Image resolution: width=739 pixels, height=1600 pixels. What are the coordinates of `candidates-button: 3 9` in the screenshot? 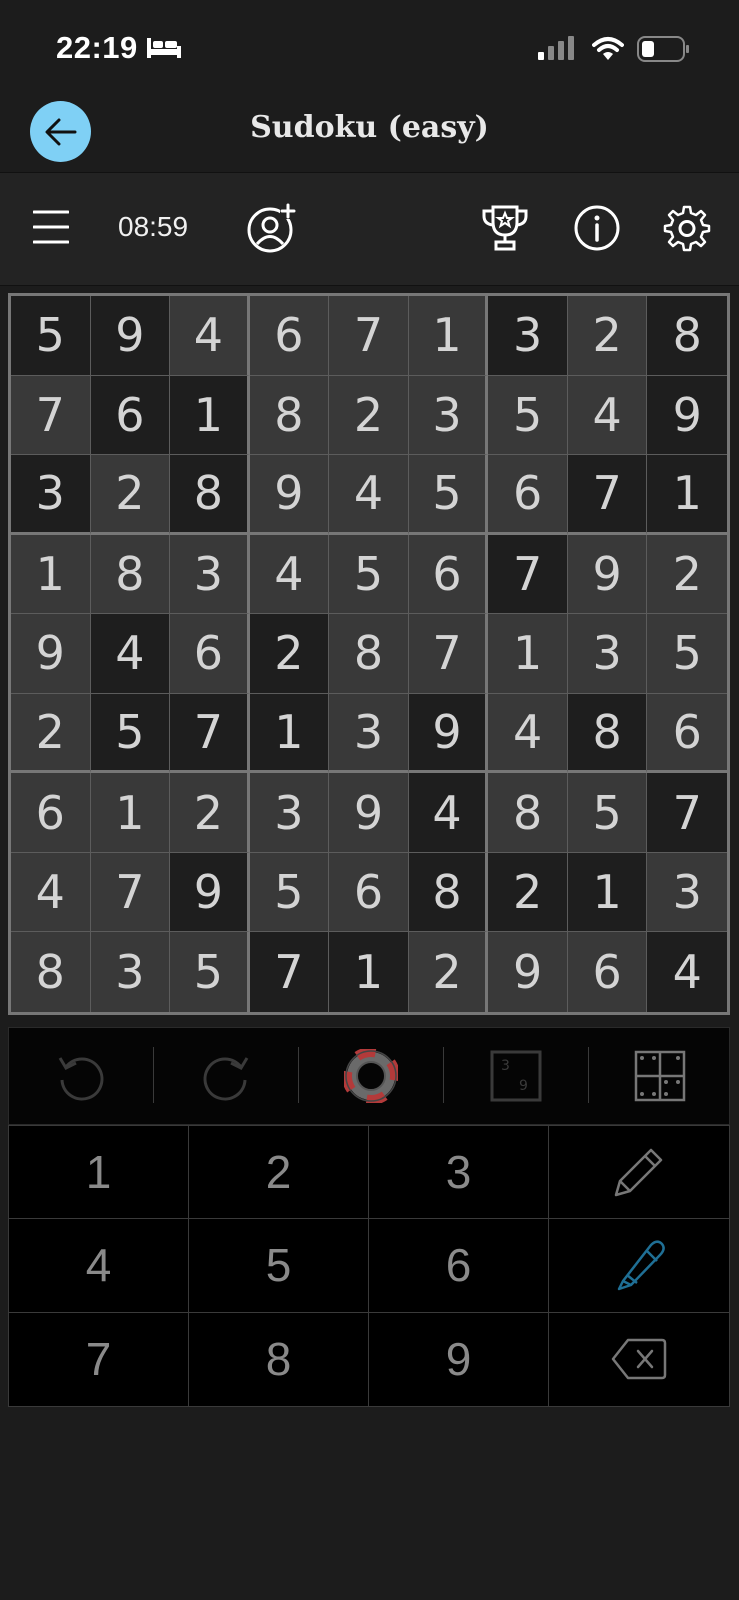 It's located at (516, 1076).